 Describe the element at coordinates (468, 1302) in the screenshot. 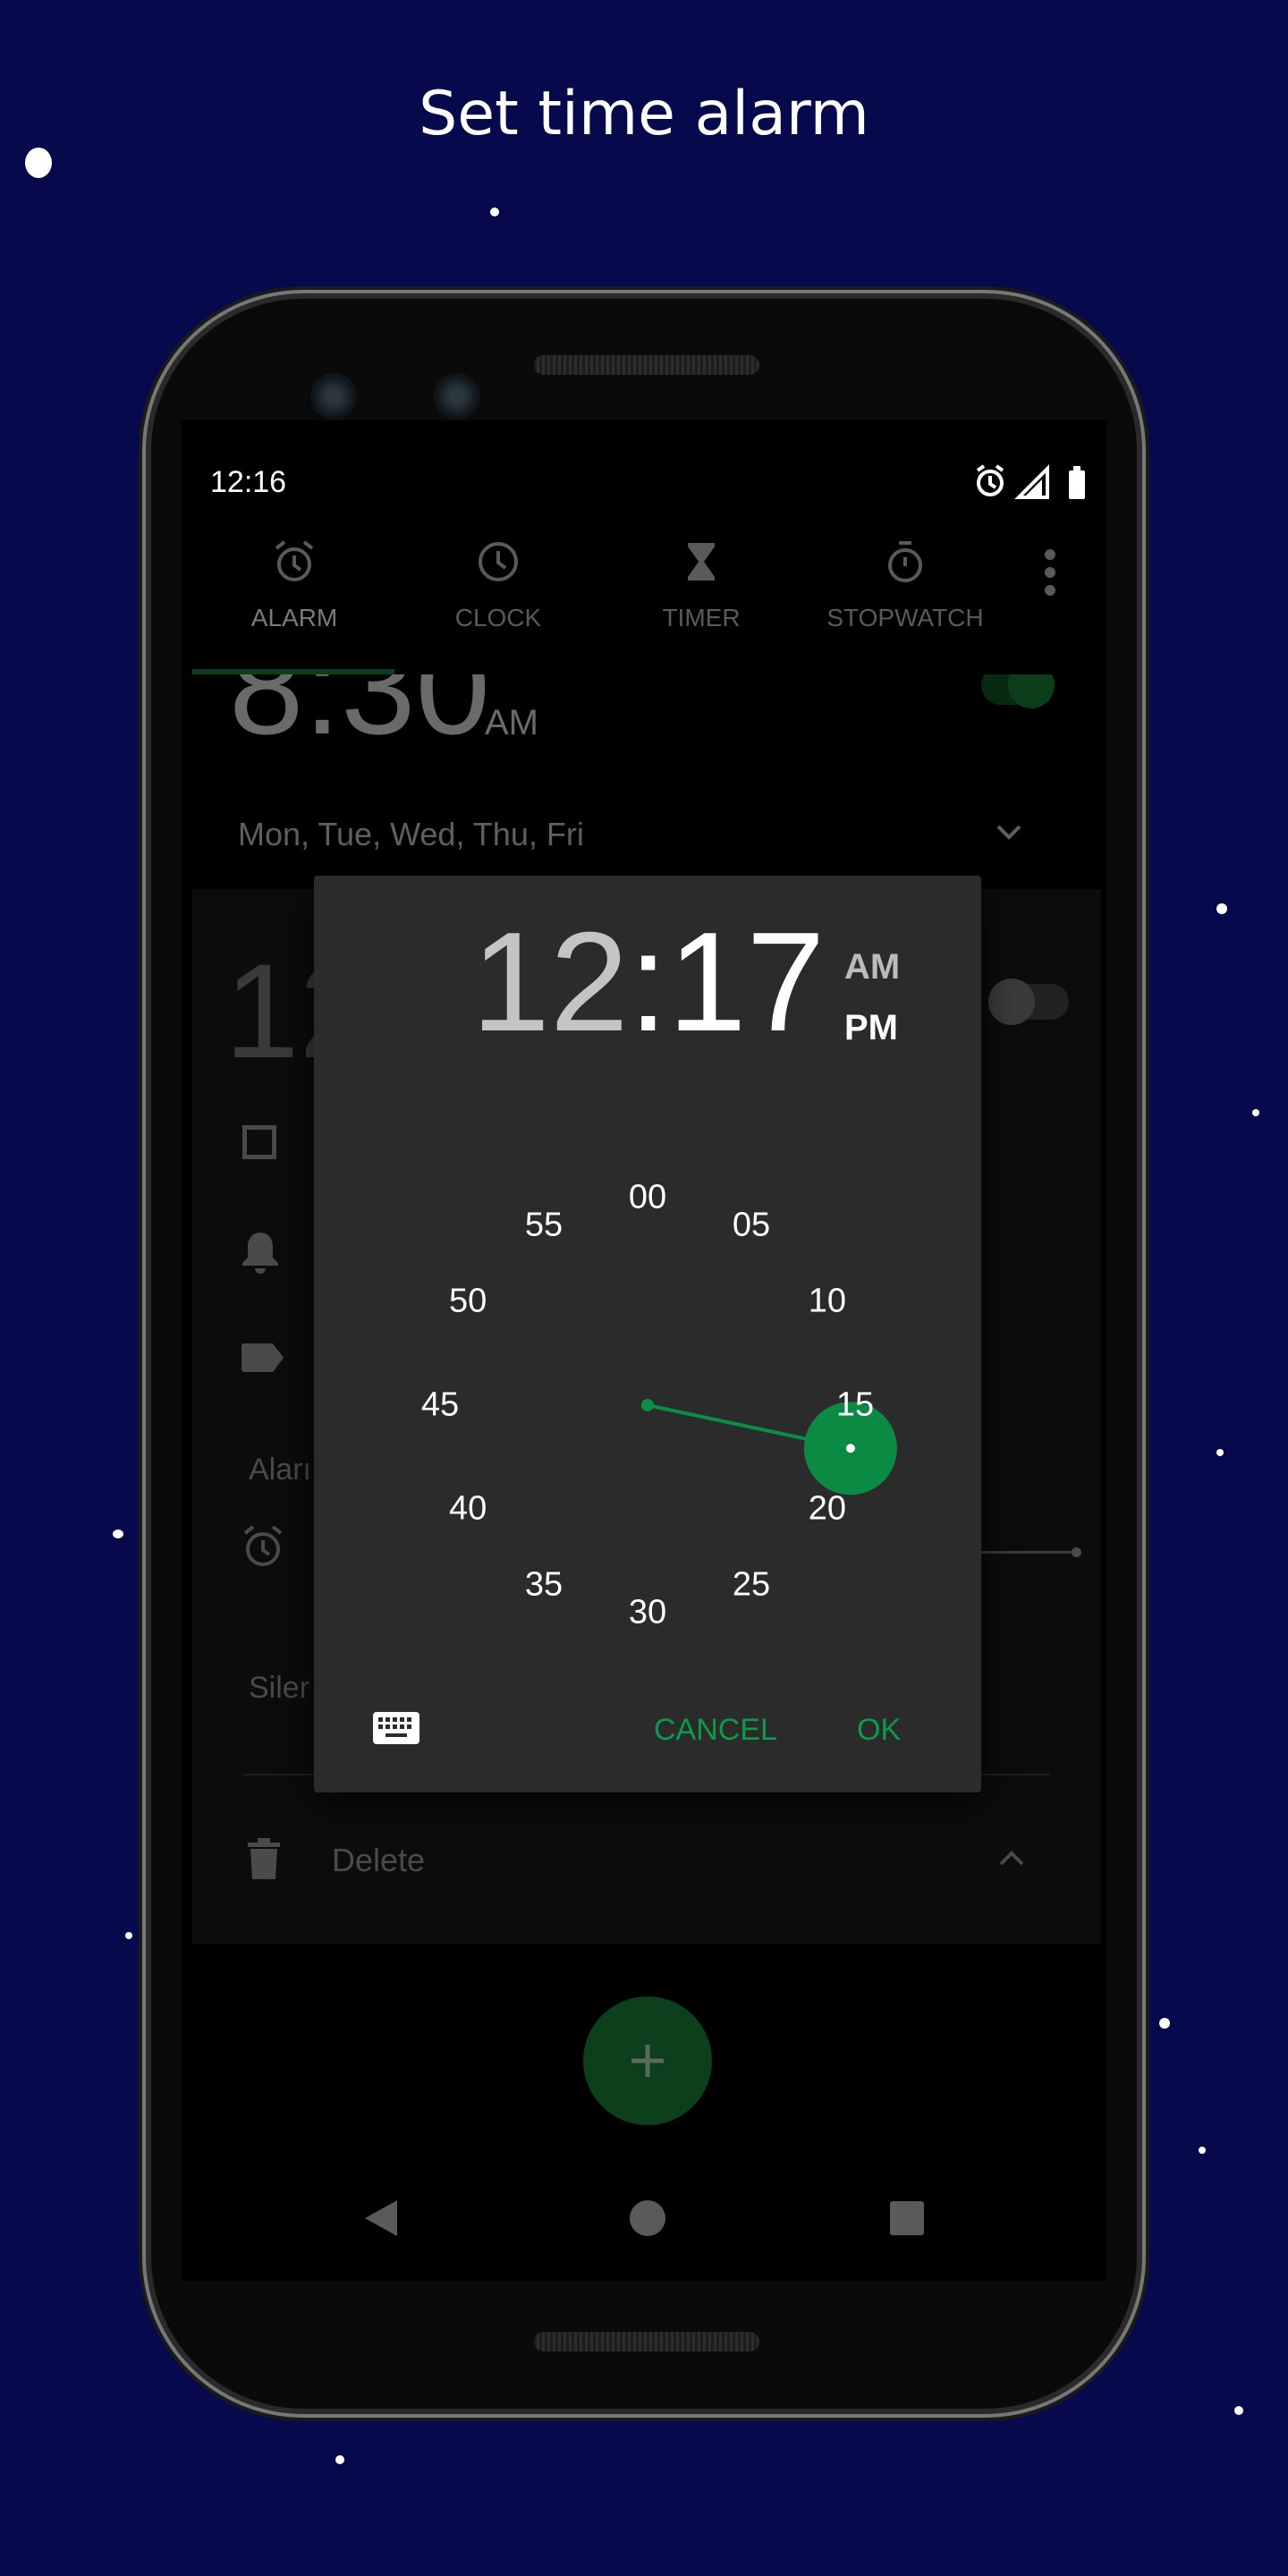

I see `minute-label: 50` at that location.